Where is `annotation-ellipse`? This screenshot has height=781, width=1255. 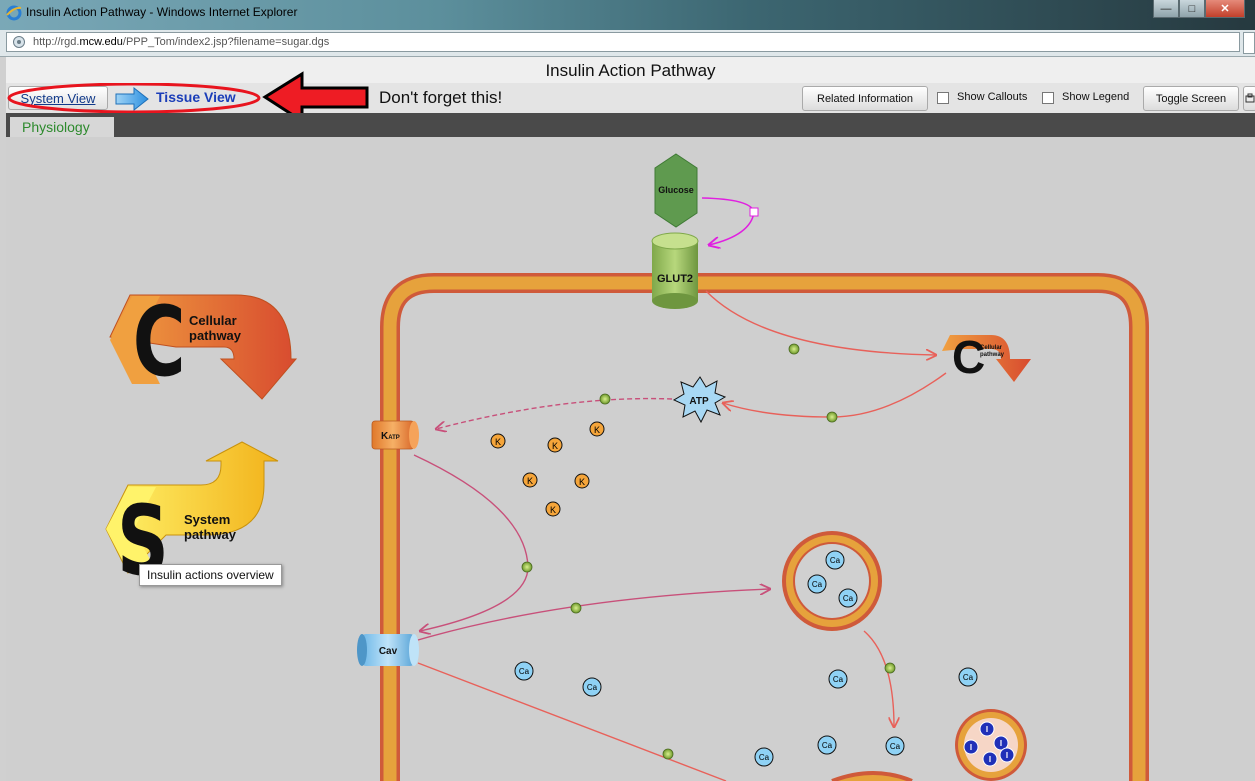 annotation-ellipse is located at coordinates (134, 98).